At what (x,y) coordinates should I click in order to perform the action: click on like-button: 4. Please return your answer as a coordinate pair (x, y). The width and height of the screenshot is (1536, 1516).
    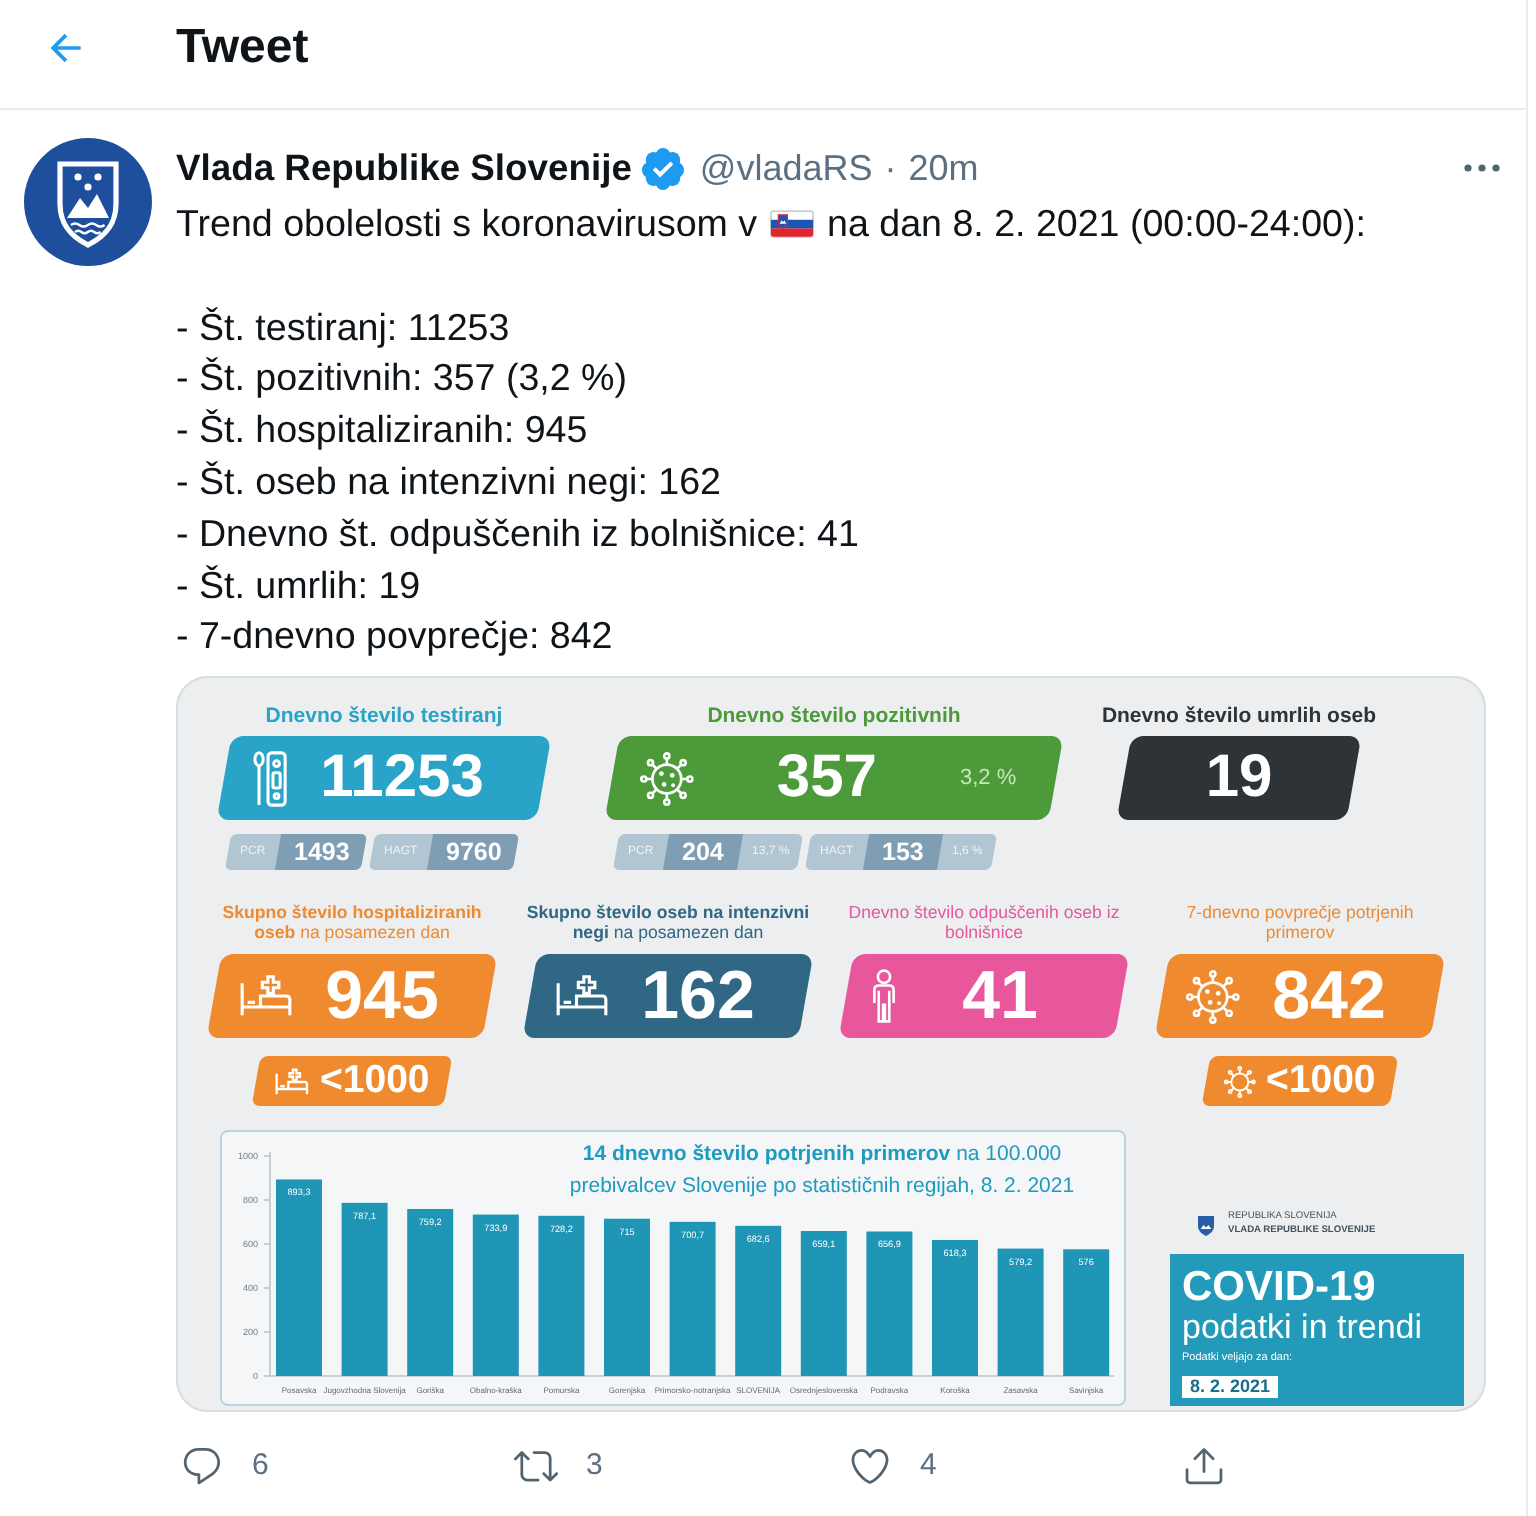
    Looking at the image, I should click on (892, 1465).